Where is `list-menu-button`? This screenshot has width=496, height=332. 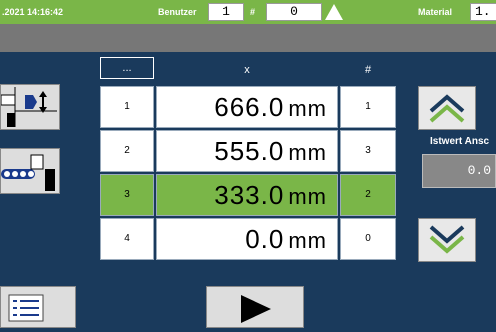 list-menu-button is located at coordinates (38, 307).